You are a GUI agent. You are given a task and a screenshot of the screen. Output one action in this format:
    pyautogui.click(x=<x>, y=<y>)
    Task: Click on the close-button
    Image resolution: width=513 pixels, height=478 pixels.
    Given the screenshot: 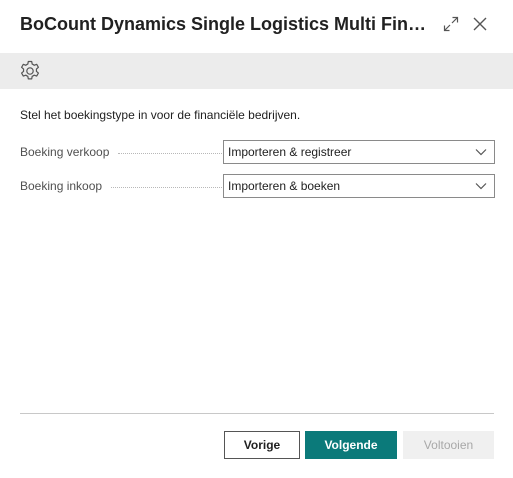 What is the action you would take?
    pyautogui.click(x=480, y=24)
    